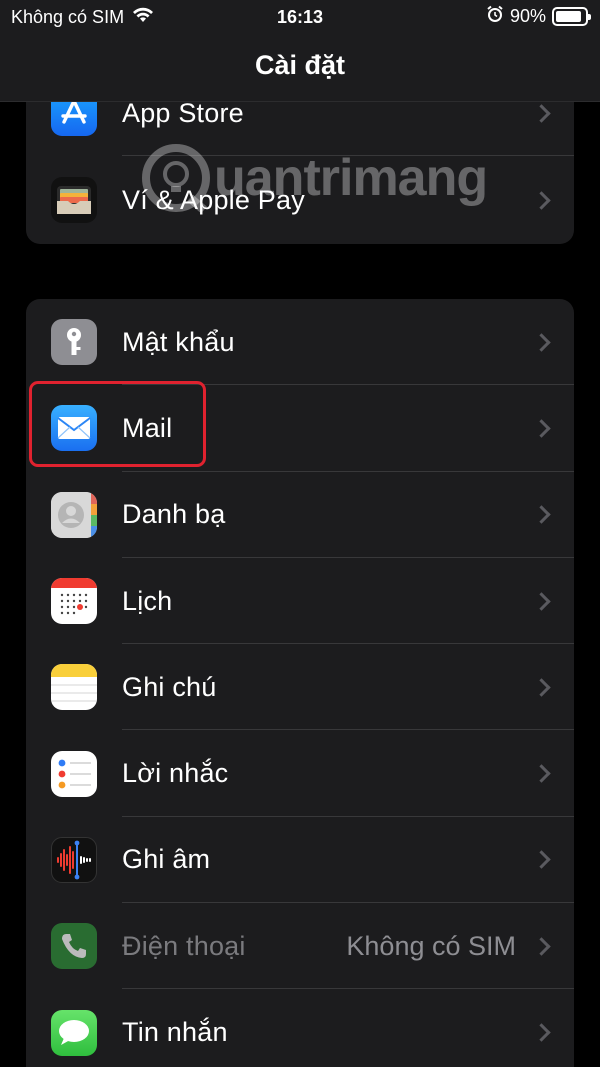 Image resolution: width=600 pixels, height=1067 pixels. Describe the element at coordinates (74, 687) in the screenshot. I see `notes-icon` at that location.